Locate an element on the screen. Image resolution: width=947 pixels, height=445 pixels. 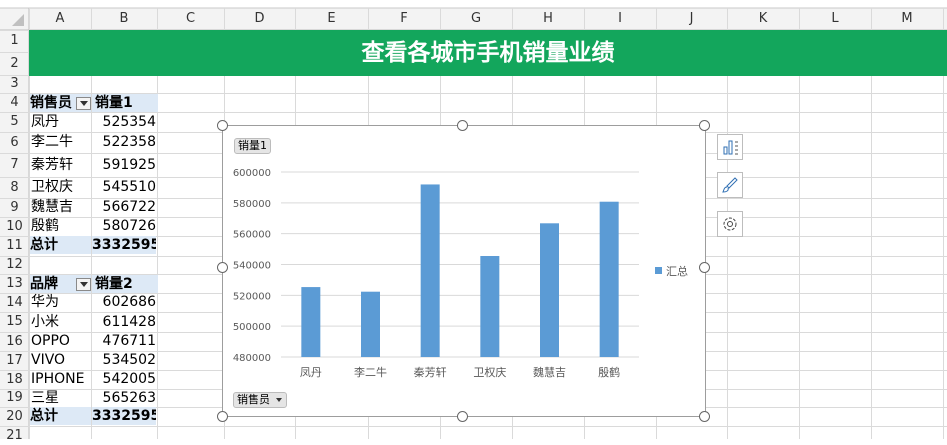
pivot1-row-value: 566722 is located at coordinates (124, 207).